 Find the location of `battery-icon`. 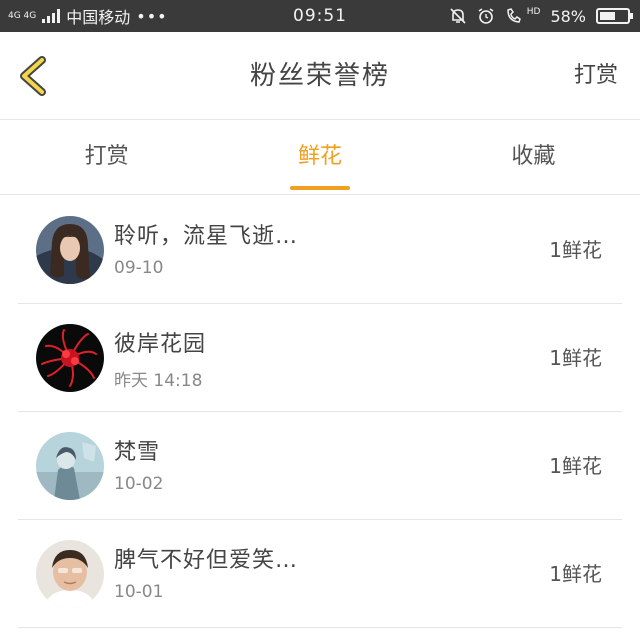

battery-icon is located at coordinates (614, 16).